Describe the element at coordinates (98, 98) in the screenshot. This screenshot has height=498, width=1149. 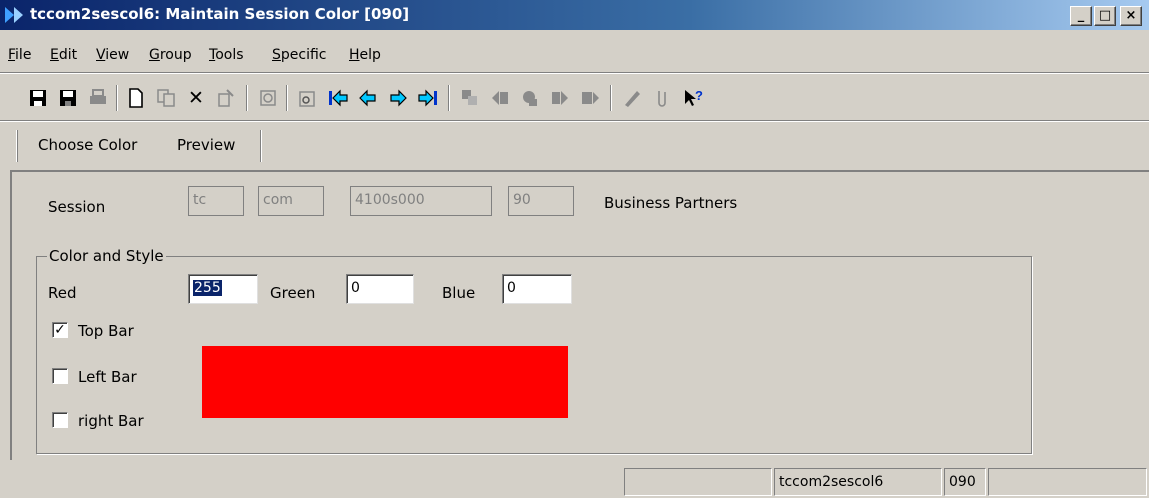
I see `print-icon` at that location.